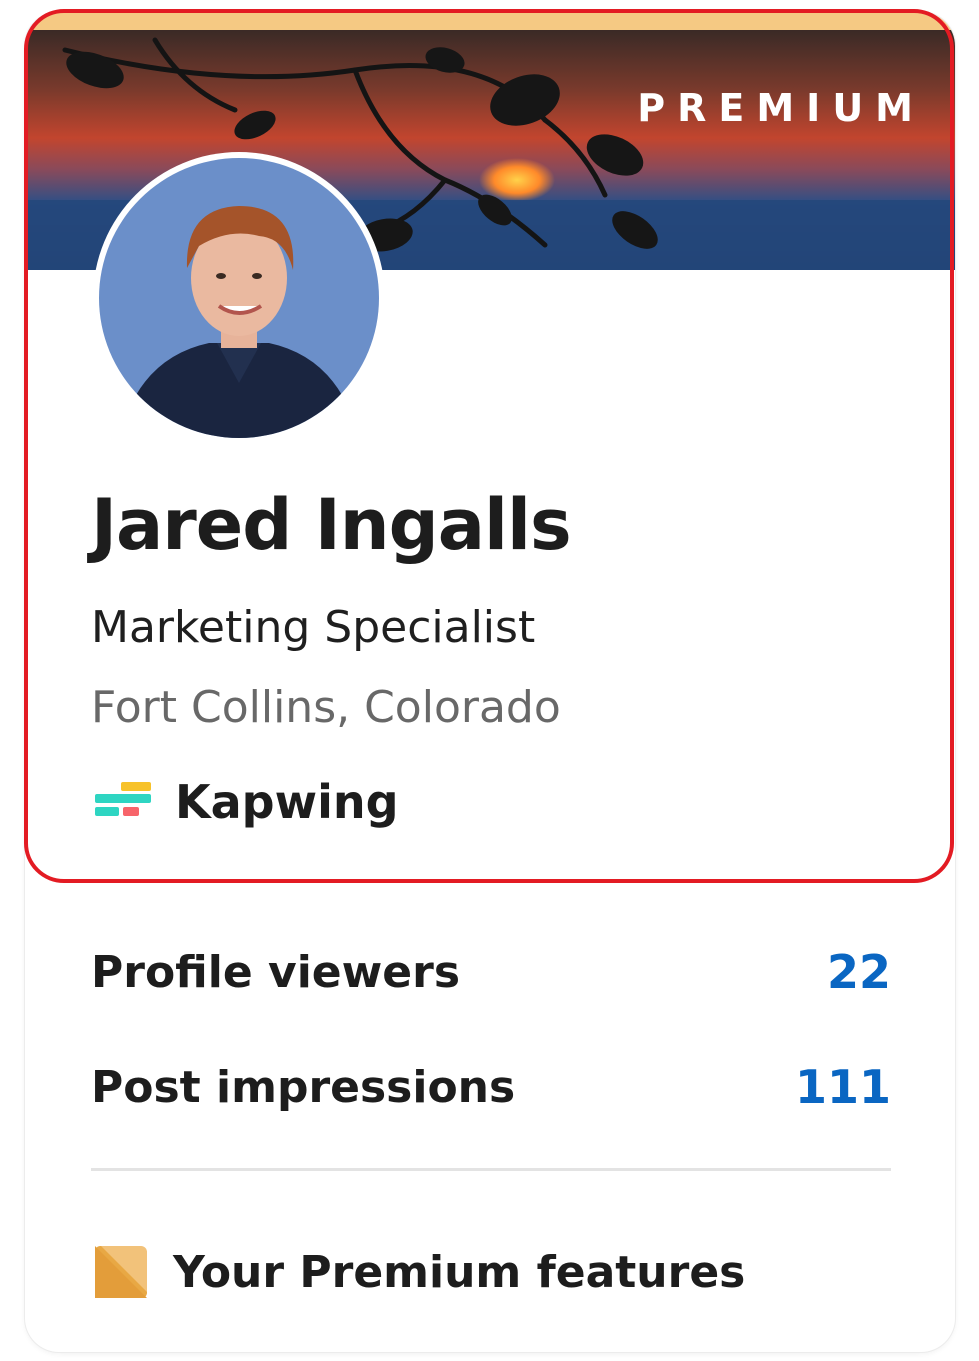 This screenshot has height=1361, width=979. I want to click on profile-viewers-count: 22, so click(858, 972).